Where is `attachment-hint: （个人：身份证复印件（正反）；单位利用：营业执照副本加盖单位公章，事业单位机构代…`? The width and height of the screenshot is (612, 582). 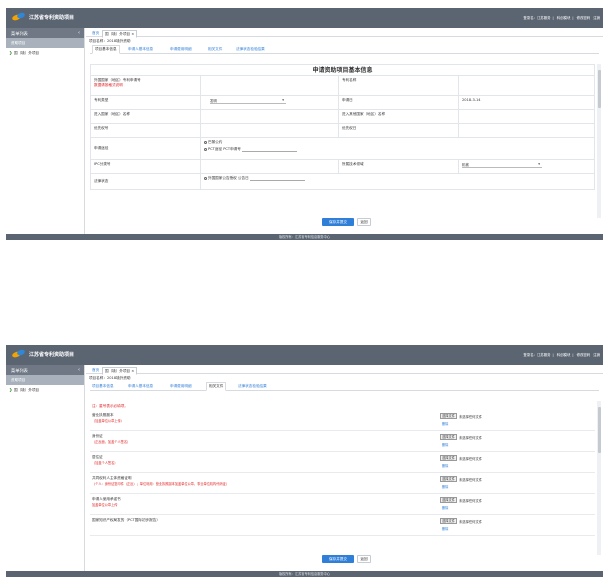 attachment-hint: （个人：身份证复印件（正反）；单位利用：营业执照副本加盖单位公章，事业单位机构代… is located at coordinates (161, 484).